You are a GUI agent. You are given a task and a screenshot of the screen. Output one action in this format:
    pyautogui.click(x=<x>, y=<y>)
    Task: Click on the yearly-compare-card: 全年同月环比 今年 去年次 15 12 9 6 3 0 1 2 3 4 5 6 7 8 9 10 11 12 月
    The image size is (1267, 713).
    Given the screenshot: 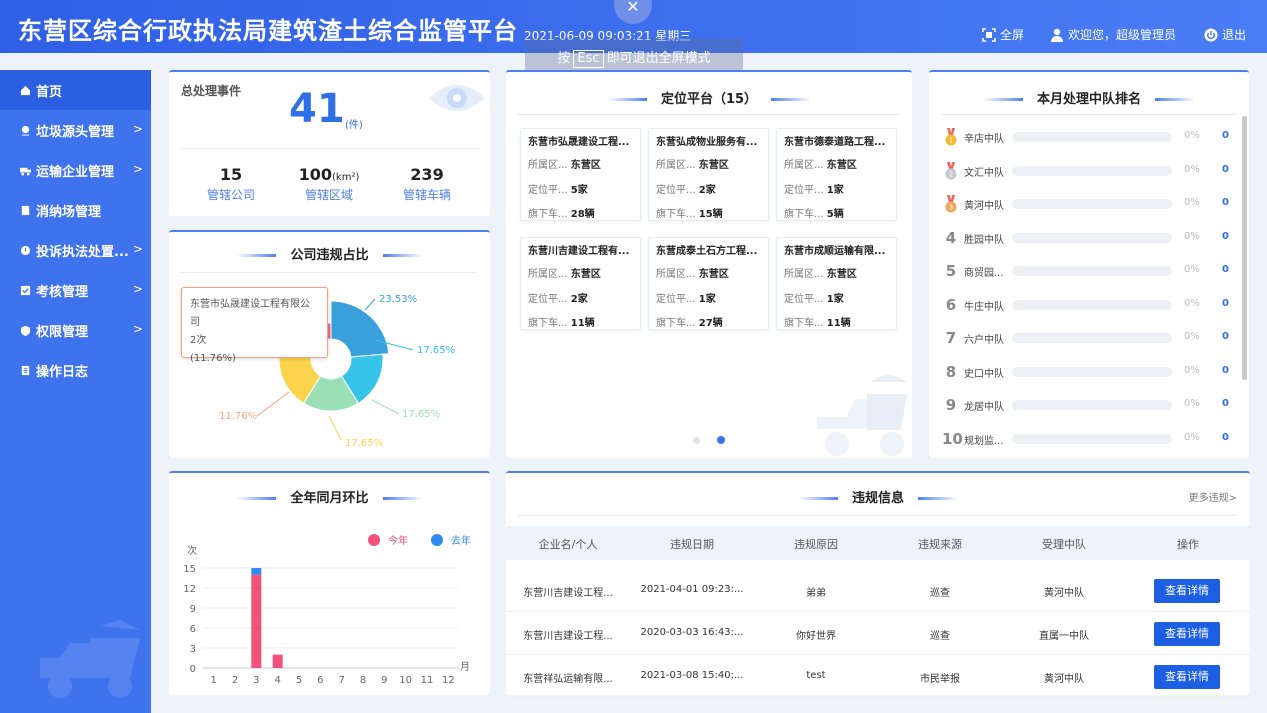 What is the action you would take?
    pyautogui.click(x=329, y=583)
    